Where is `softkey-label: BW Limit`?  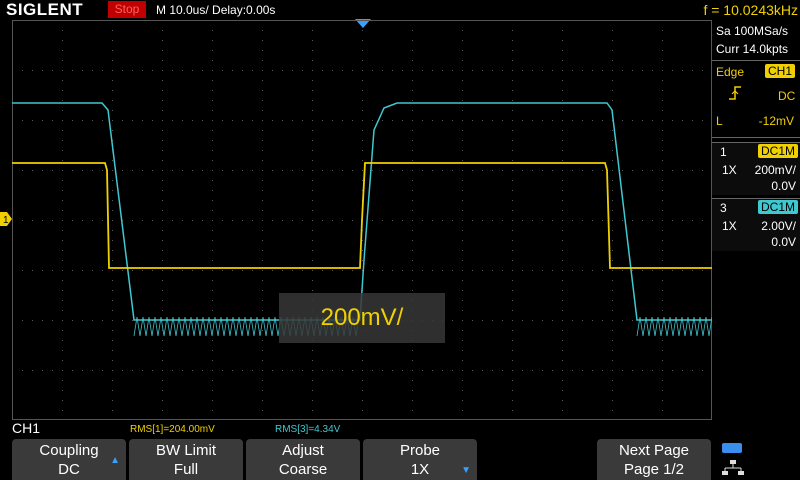
softkey-label: BW Limit is located at coordinates (186, 450).